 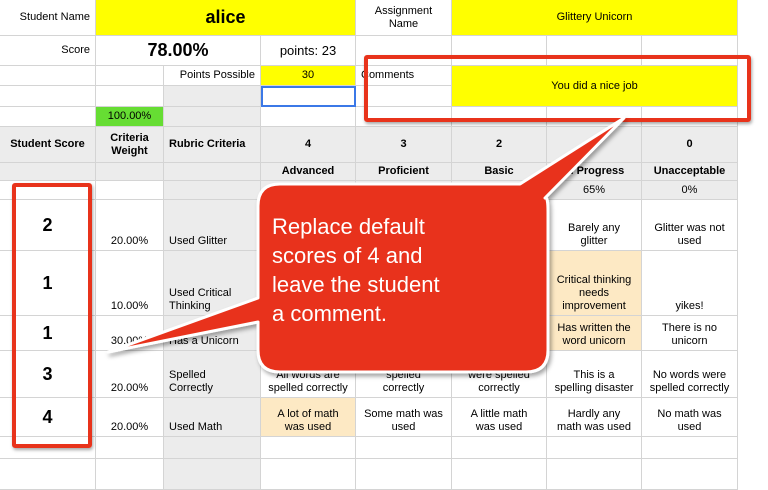 I want to click on callout-line: scores of 4 and, so click(x=347, y=255).